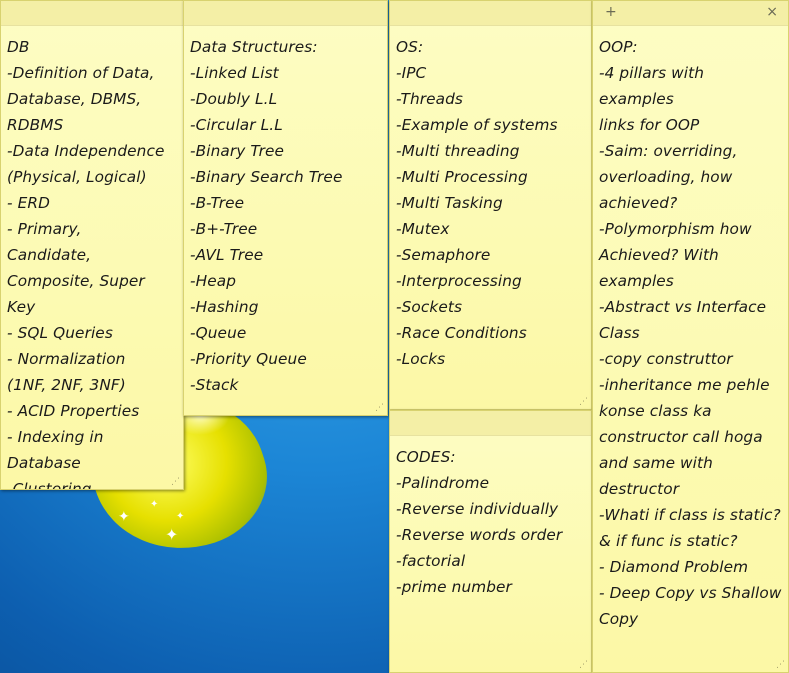 The width and height of the screenshot is (789, 673). I want to click on note-line: -Reverse words order, so click(479, 535).